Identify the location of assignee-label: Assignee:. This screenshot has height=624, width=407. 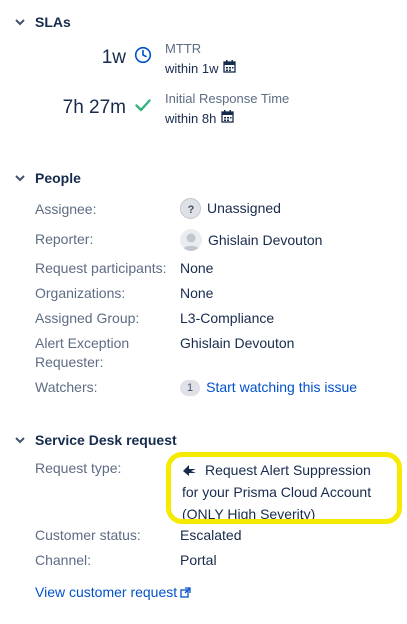
(66, 209).